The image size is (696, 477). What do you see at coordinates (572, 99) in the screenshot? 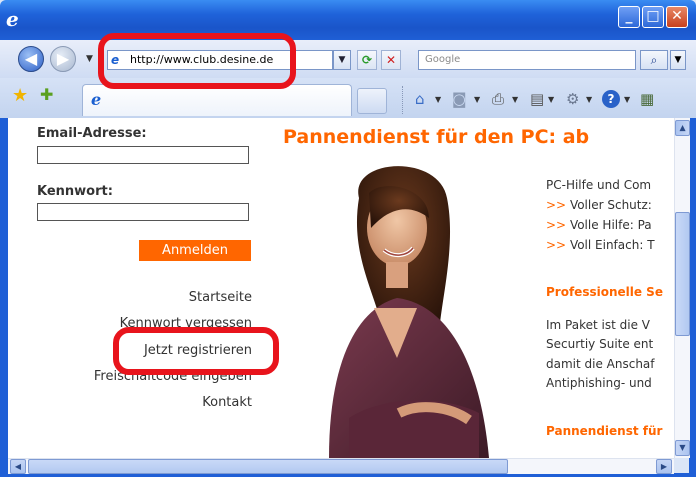
I see `tools-icon: ⚙` at bounding box center [572, 99].